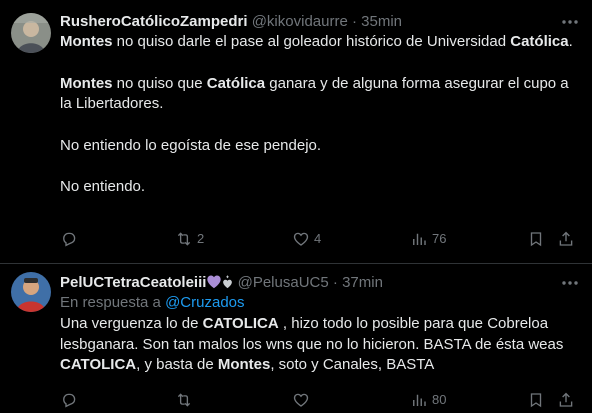 This screenshot has height=413, width=592. Describe the element at coordinates (428, 239) in the screenshot. I see `views-button: 76` at that location.